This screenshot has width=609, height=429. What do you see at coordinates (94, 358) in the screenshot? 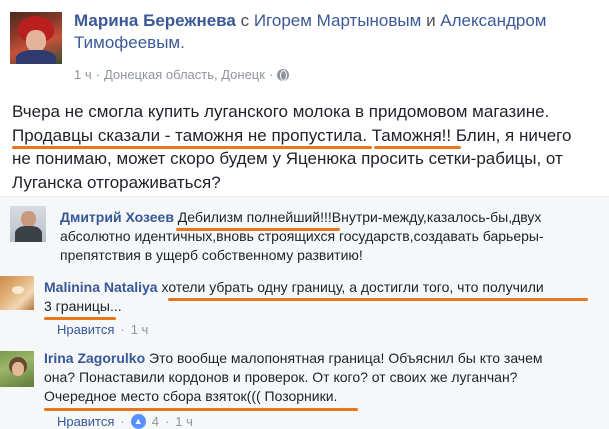
I see `comment-author: Irina Zagorulko` at bounding box center [94, 358].